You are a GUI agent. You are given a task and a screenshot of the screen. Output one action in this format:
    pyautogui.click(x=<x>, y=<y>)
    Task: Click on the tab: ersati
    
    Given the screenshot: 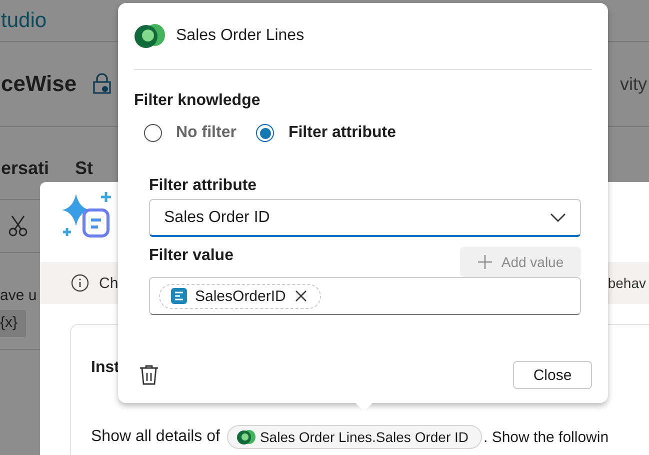 What is the action you would take?
    pyautogui.click(x=25, y=168)
    